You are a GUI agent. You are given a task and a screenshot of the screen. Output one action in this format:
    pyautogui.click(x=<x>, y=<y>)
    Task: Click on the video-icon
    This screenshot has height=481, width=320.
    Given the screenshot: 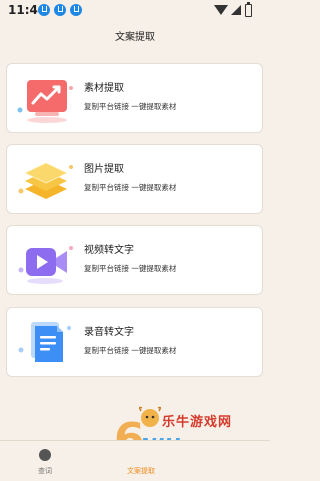 What is the action you would take?
    pyautogui.click(x=45, y=265)
    